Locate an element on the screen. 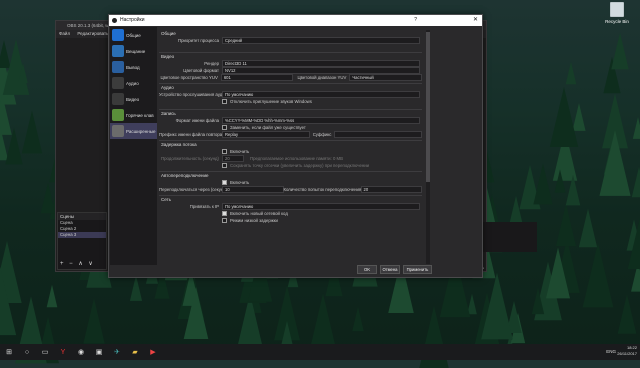  reconnect-delay-label: Переподключаться через (секунд) is located at coordinates (193, 189).